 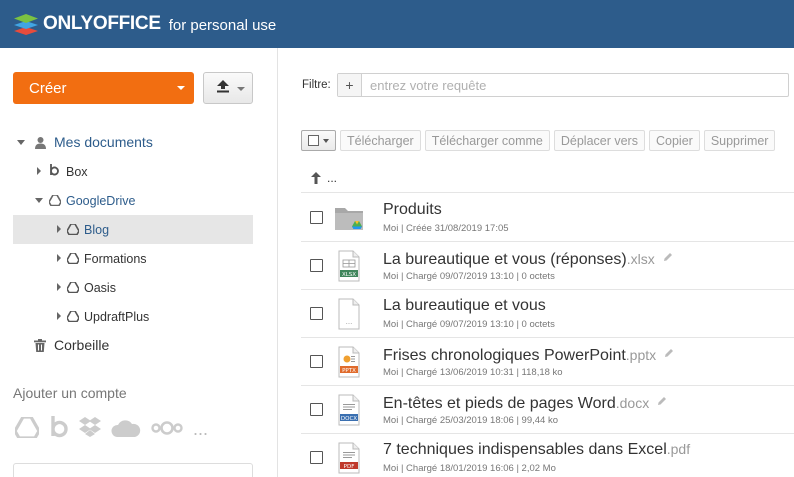 What do you see at coordinates (316, 178) in the screenshot?
I see `level-up-icon` at bounding box center [316, 178].